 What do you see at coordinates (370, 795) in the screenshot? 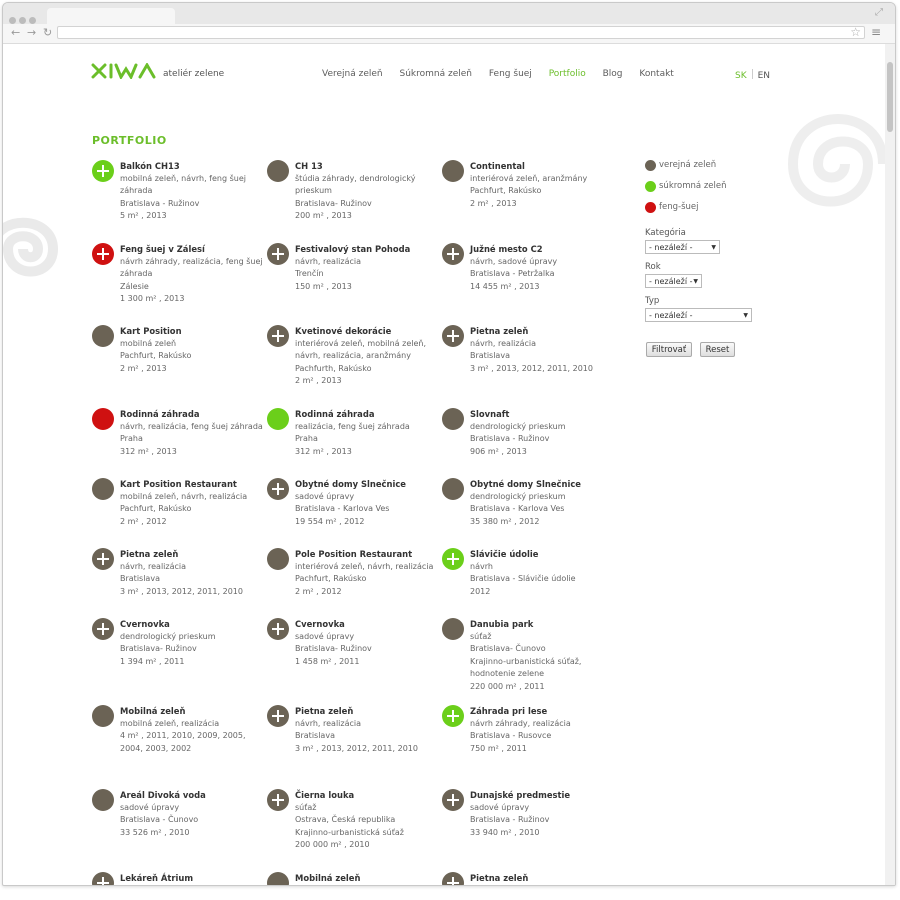
I see `portfolio-item-title: Čierna louka` at bounding box center [370, 795].